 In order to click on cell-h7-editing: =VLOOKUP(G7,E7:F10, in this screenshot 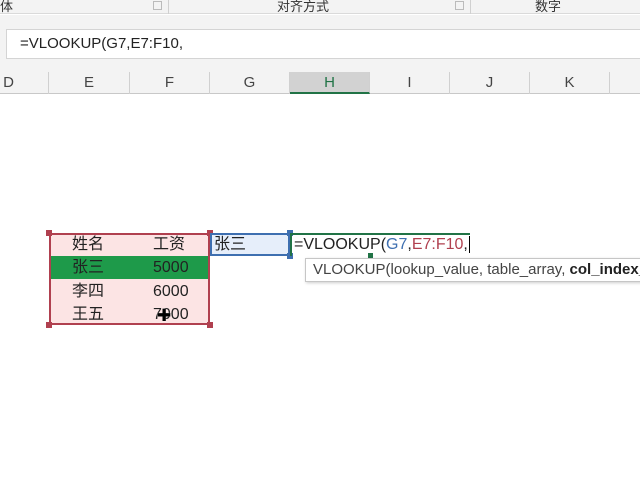, I will do `click(380, 244)`.